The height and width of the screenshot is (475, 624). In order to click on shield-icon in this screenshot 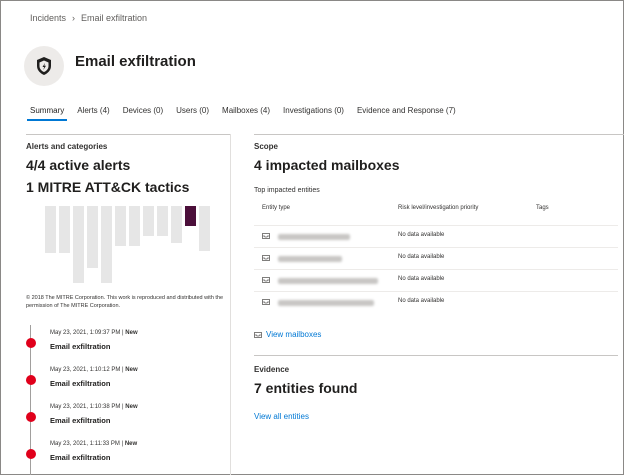, I will do `click(44, 66)`.